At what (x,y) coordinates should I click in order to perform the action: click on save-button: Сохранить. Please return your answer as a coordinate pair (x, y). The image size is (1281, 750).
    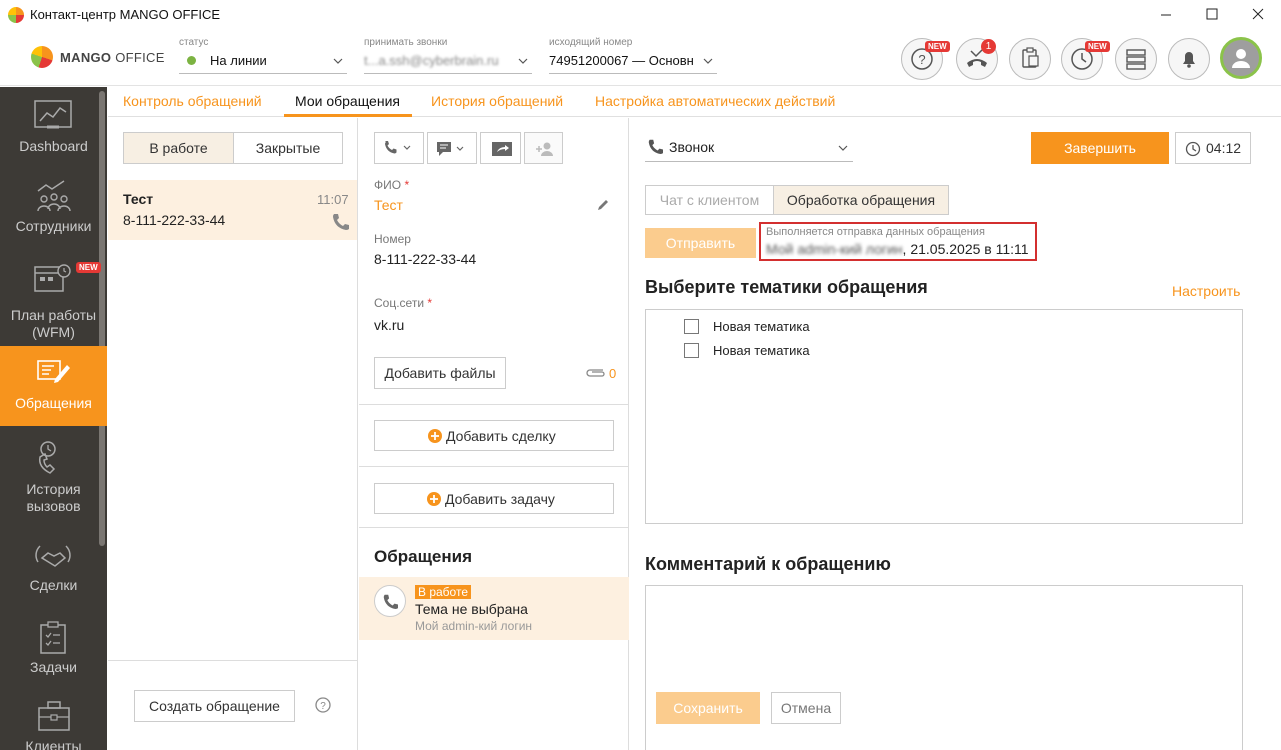
    Looking at the image, I should click on (708, 708).